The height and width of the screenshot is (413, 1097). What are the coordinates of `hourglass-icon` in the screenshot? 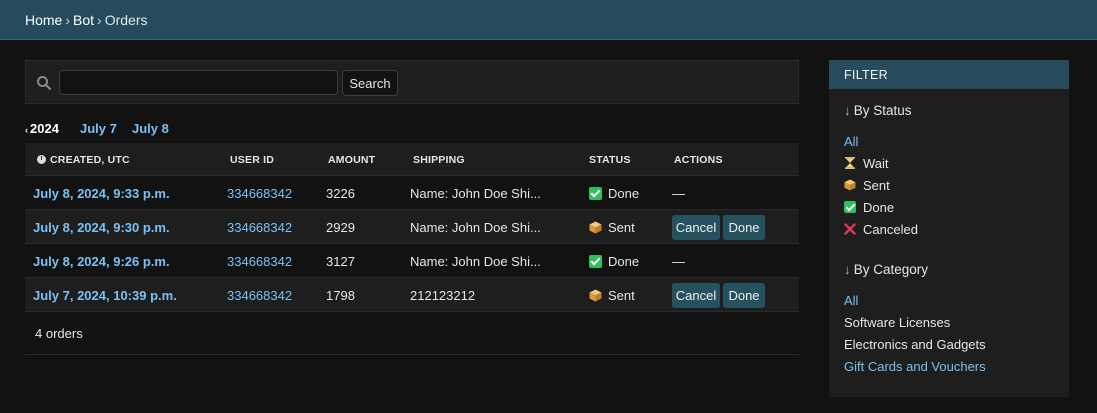 It's located at (850, 163).